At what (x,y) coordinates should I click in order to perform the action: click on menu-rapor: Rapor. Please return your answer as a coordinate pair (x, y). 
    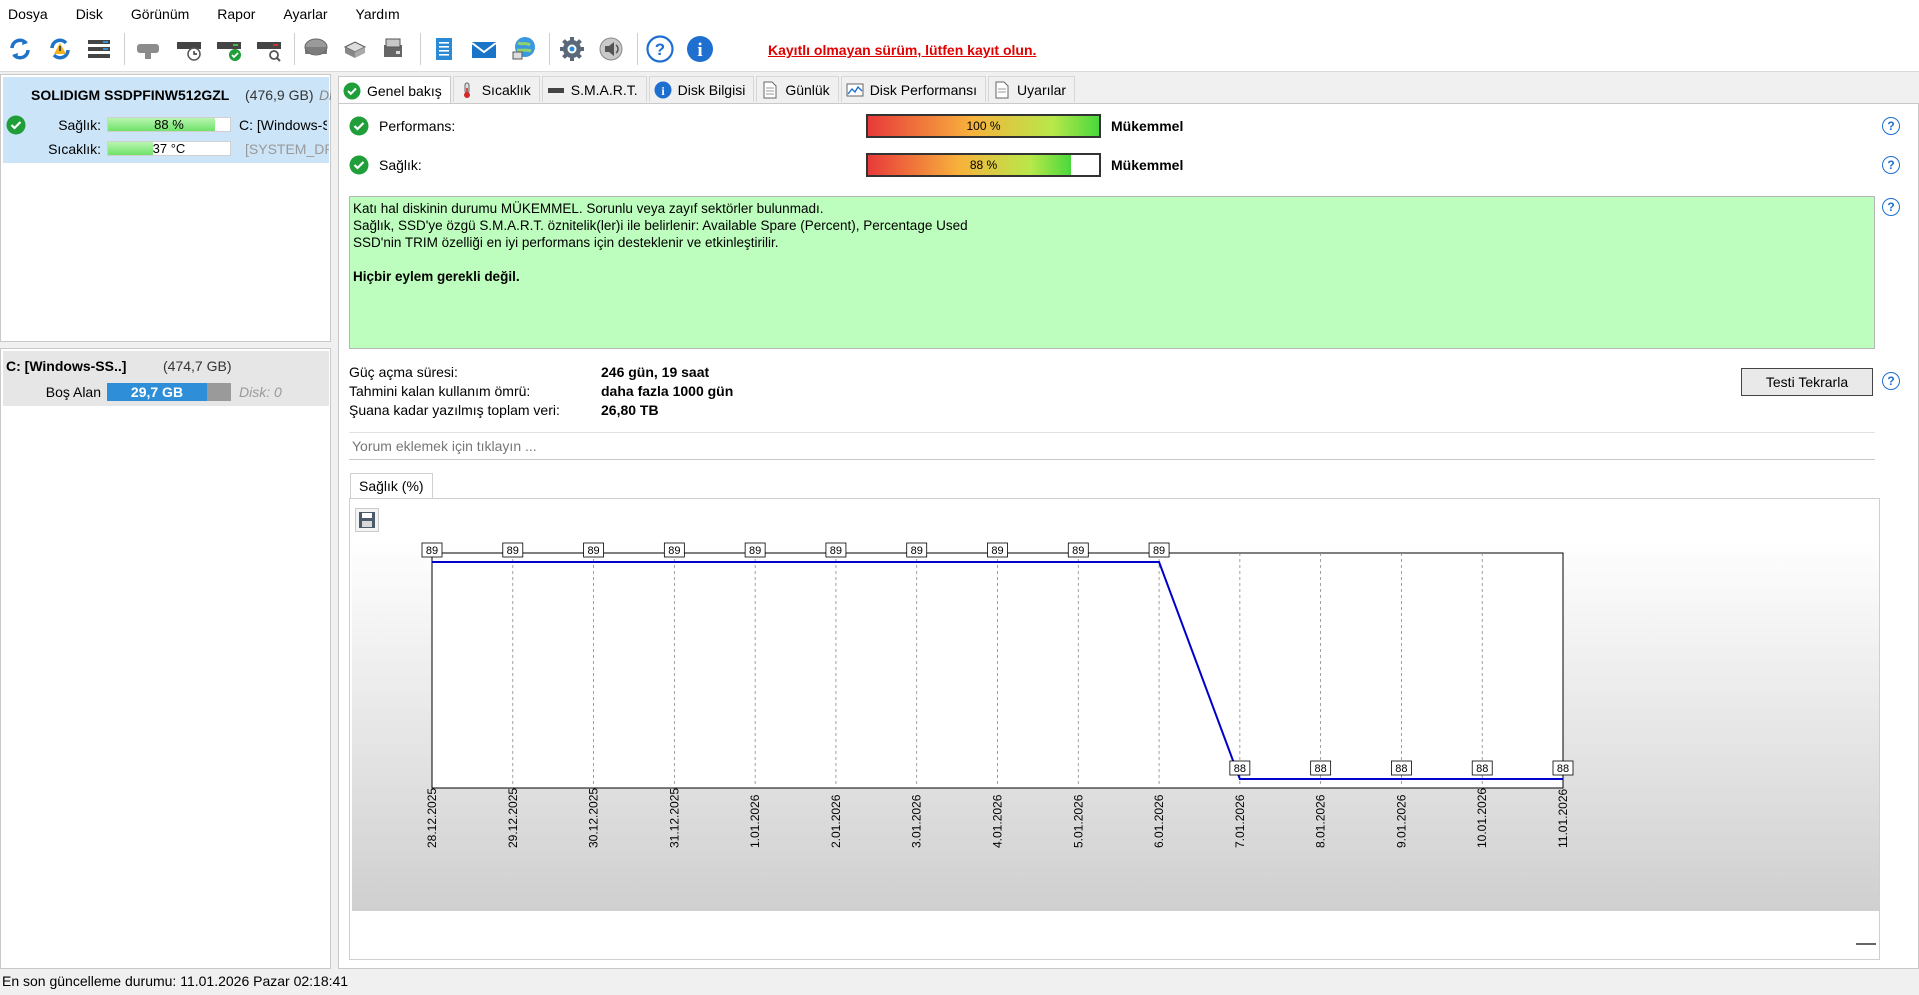
    Looking at the image, I should click on (236, 14).